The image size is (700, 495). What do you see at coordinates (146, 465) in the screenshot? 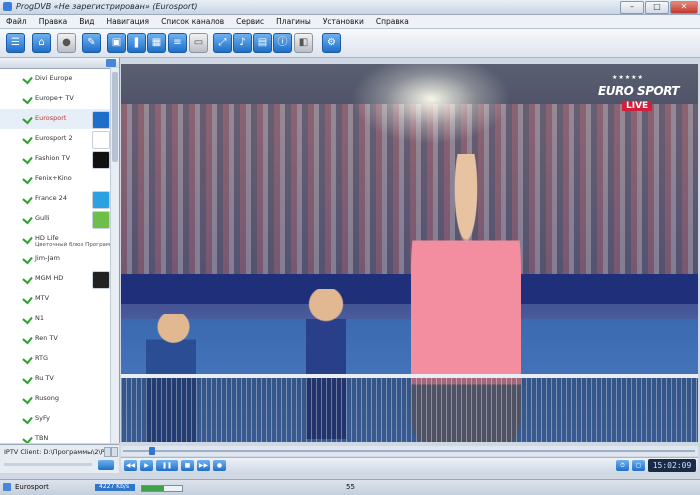
I see `play-icon: ▶` at bounding box center [146, 465].